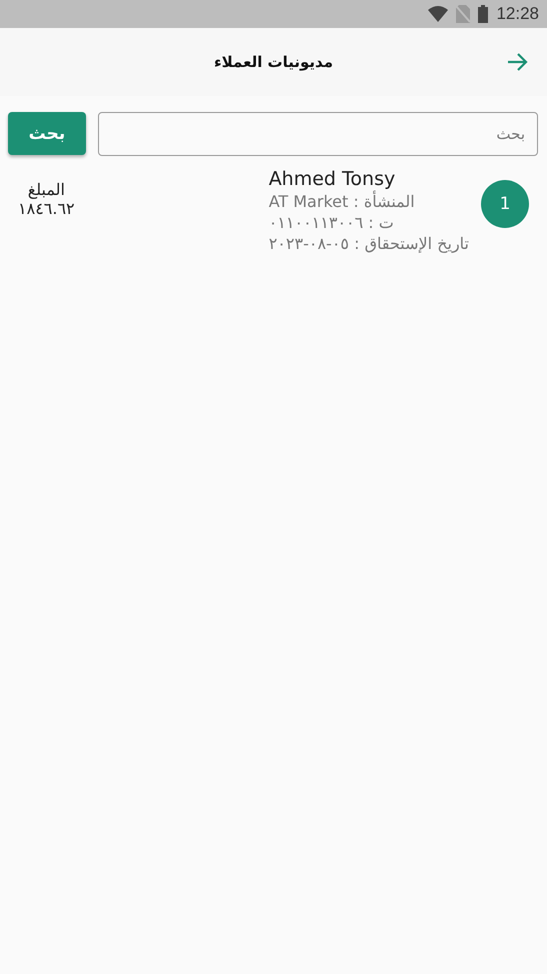  Describe the element at coordinates (368, 243) in the screenshot. I see `due-date-text: تاريخ الإستحقاق : ٠٥-٠٨-٢٠٢٣` at that location.